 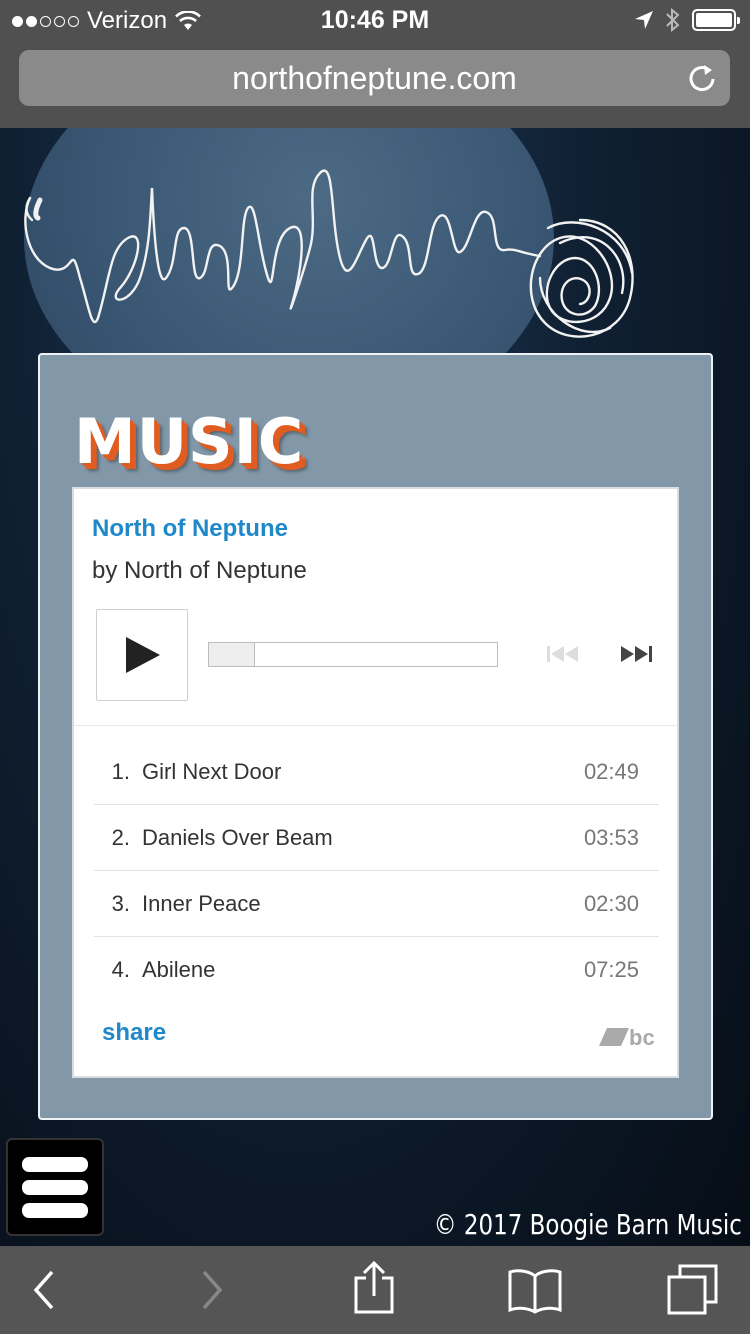 I want to click on track-title: Inner Peace, so click(x=354, y=904).